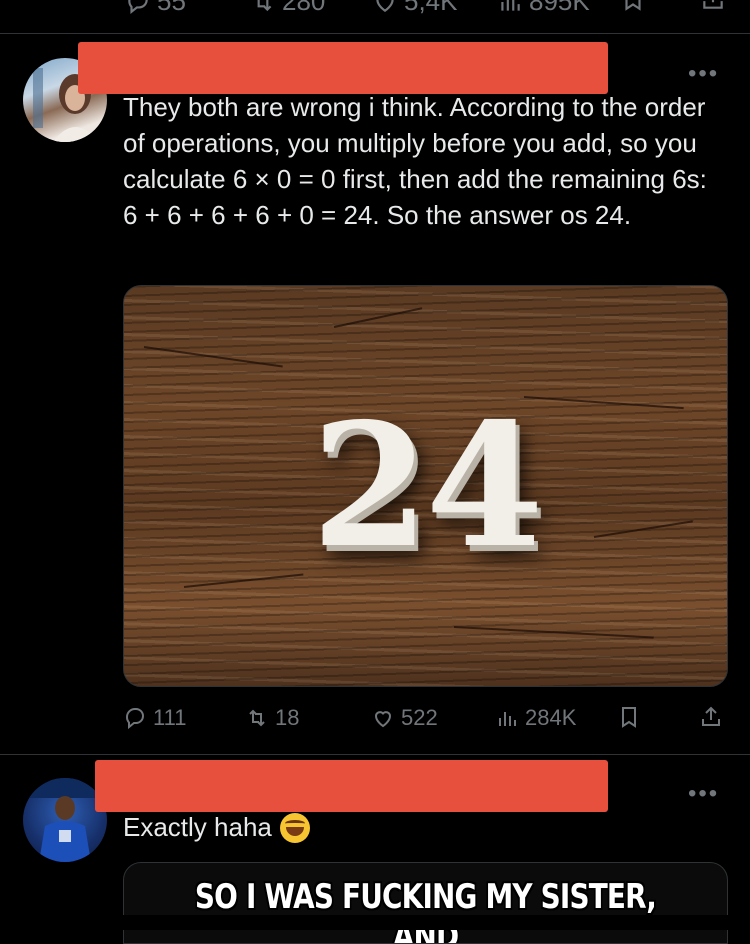 This screenshot has width=750, height=944. I want to click on retweet-count: 280, so click(304, 8).